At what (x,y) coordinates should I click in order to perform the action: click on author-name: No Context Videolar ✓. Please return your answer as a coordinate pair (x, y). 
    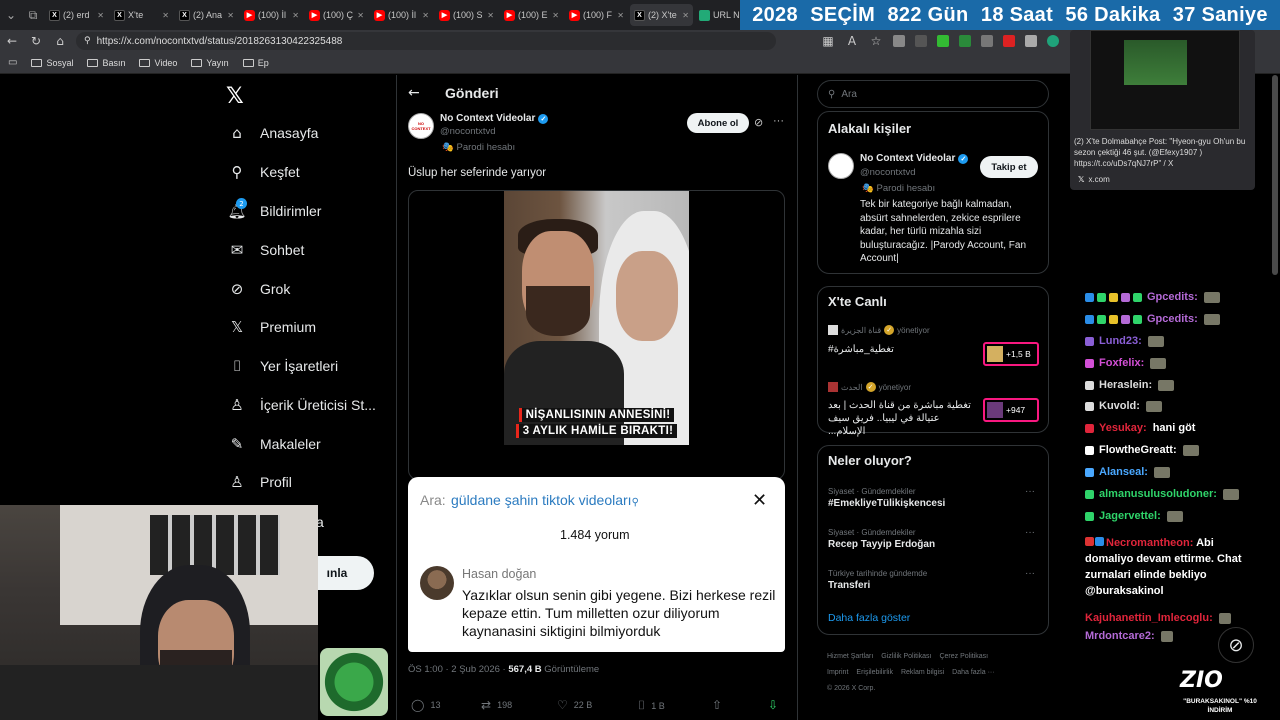
    Looking at the image, I should click on (494, 118).